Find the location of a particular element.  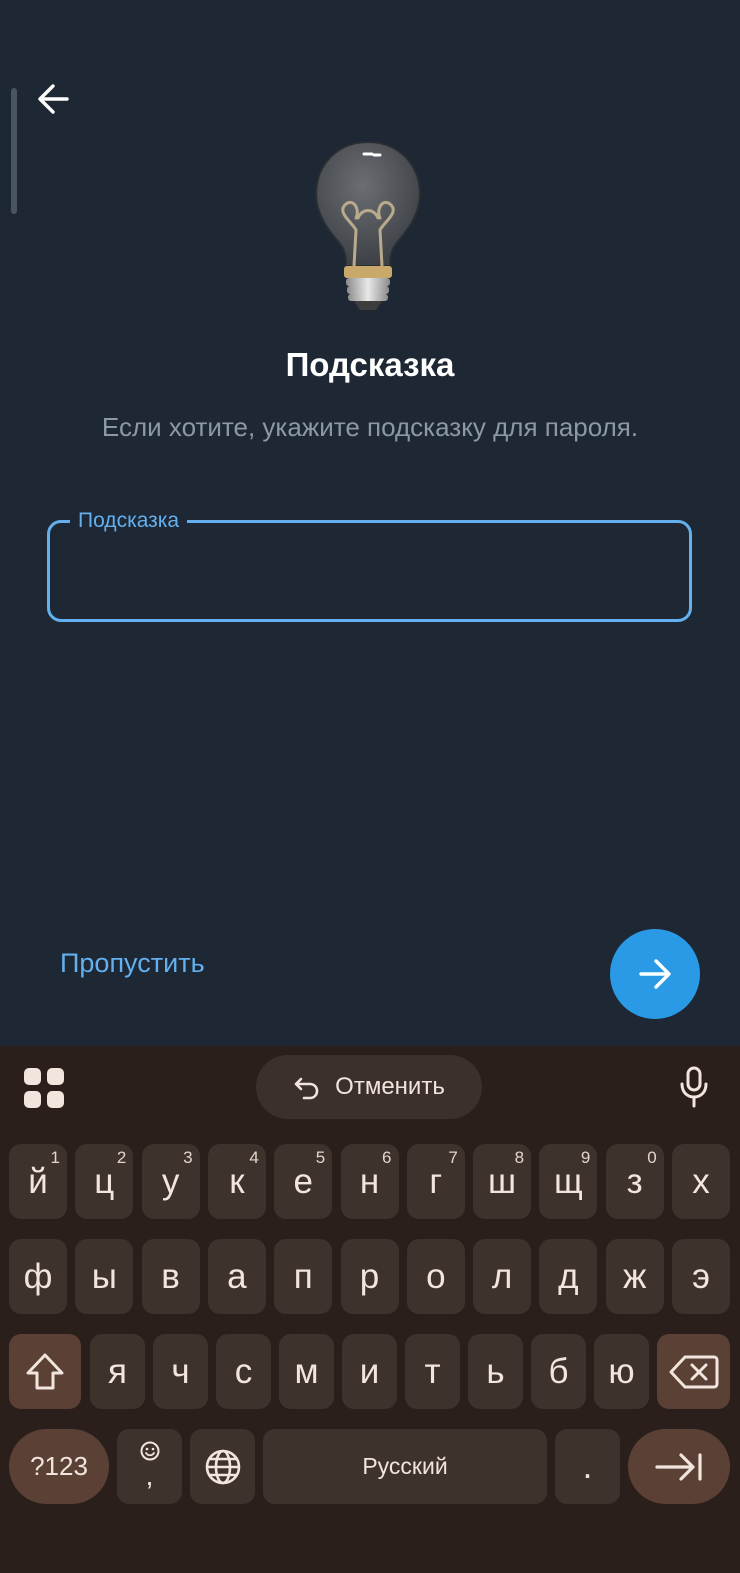

key-7-row-1: г7 is located at coordinates (435, 1181).